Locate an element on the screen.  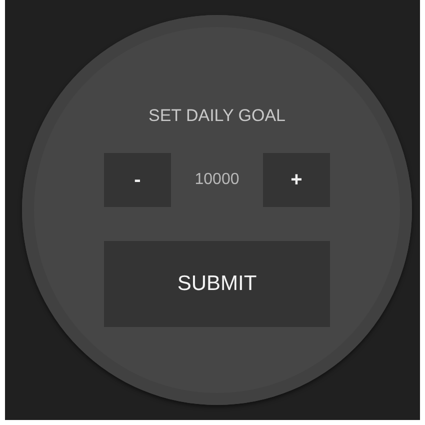
submit-button: SUBMIT is located at coordinates (217, 284).